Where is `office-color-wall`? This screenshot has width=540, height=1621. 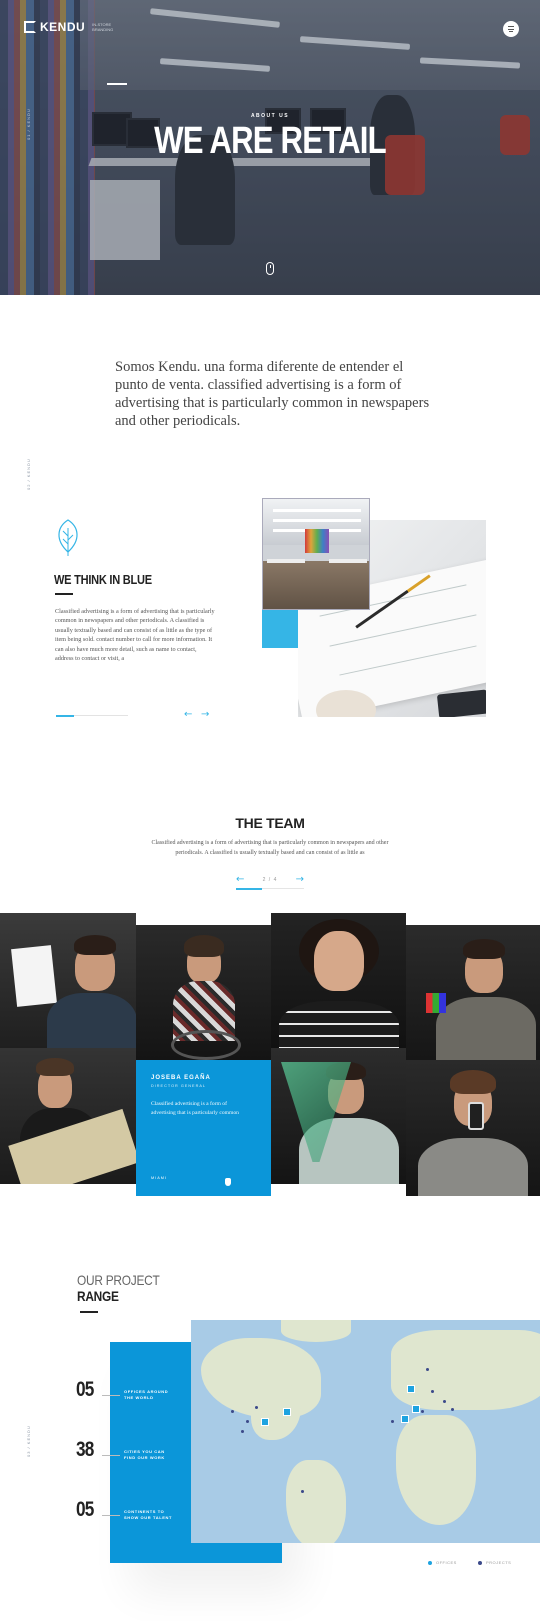 office-color-wall is located at coordinates (317, 541).